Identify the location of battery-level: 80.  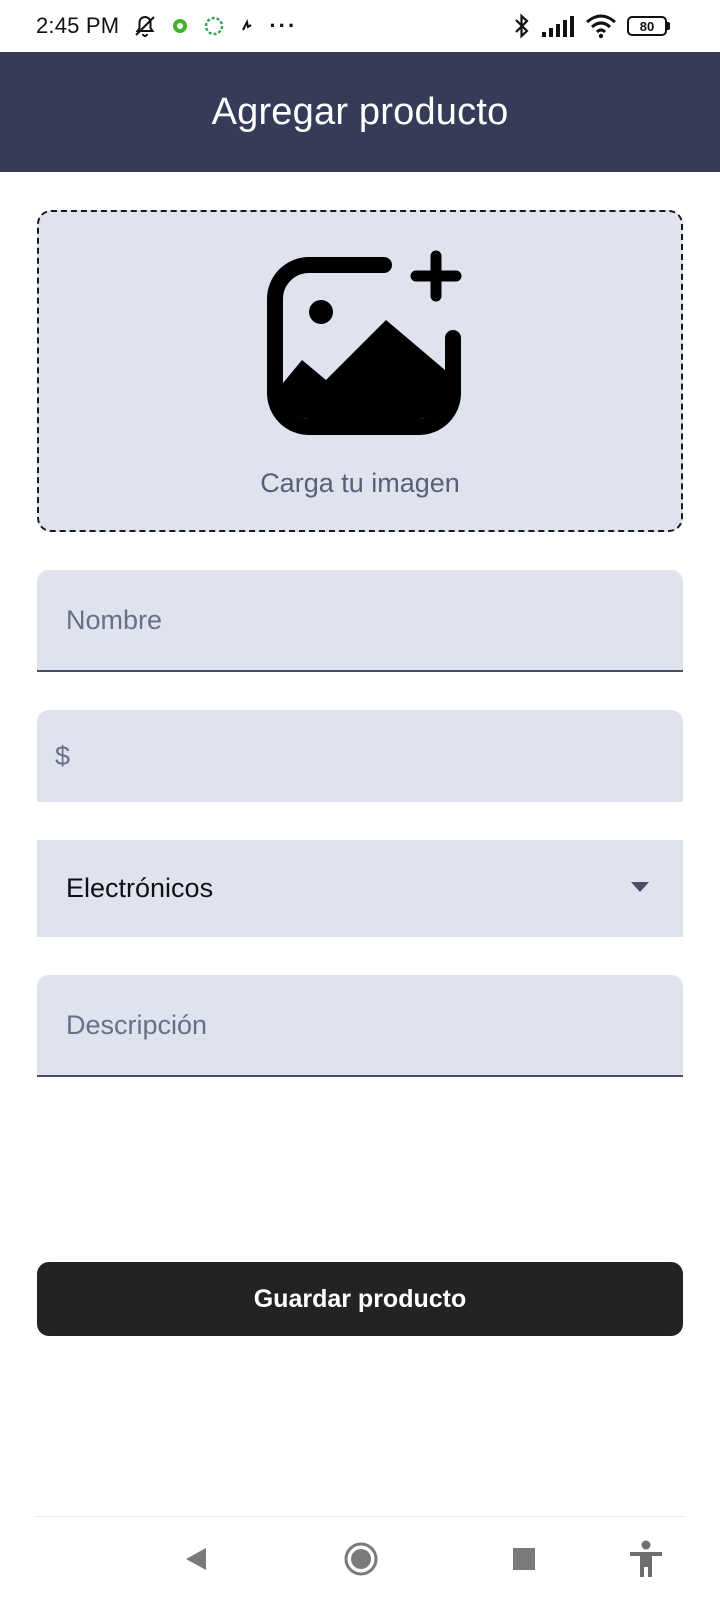
(647, 26).